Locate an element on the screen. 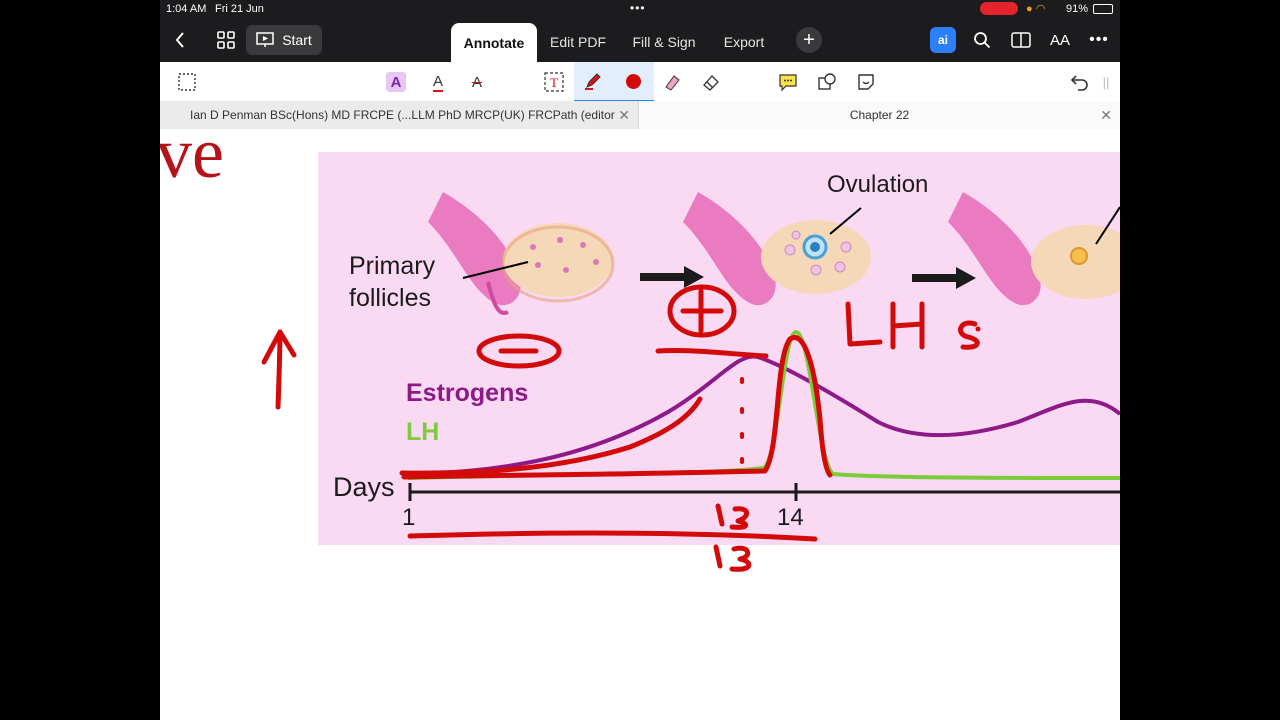  heading-fragment: ve is located at coordinates (192, 153).